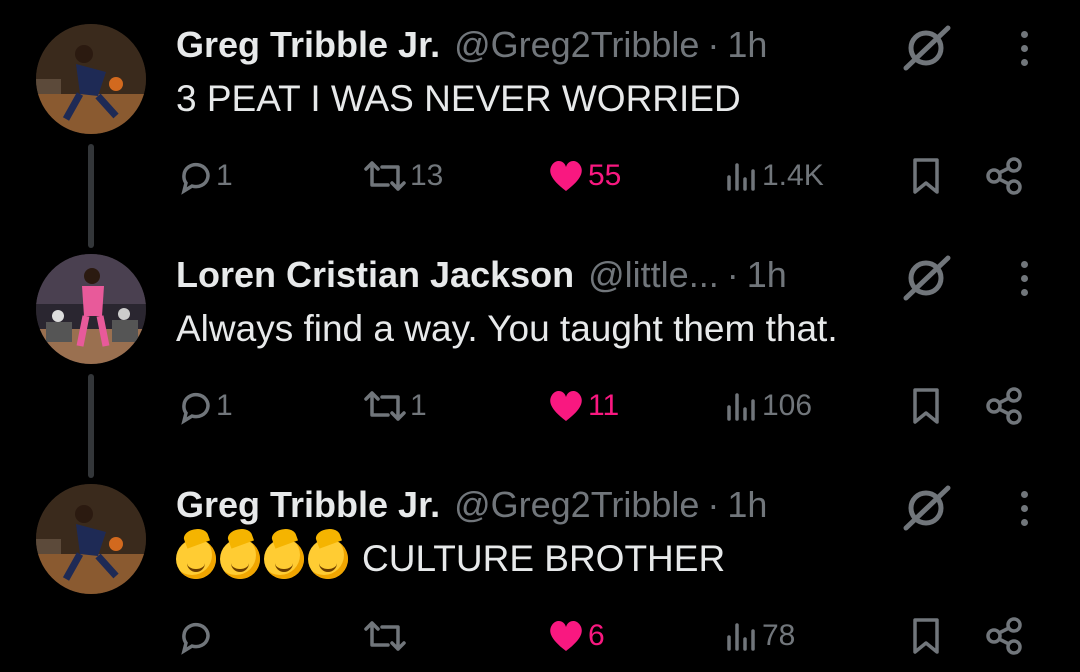 The height and width of the screenshot is (672, 1080). I want to click on emoji-group, so click(264, 559).